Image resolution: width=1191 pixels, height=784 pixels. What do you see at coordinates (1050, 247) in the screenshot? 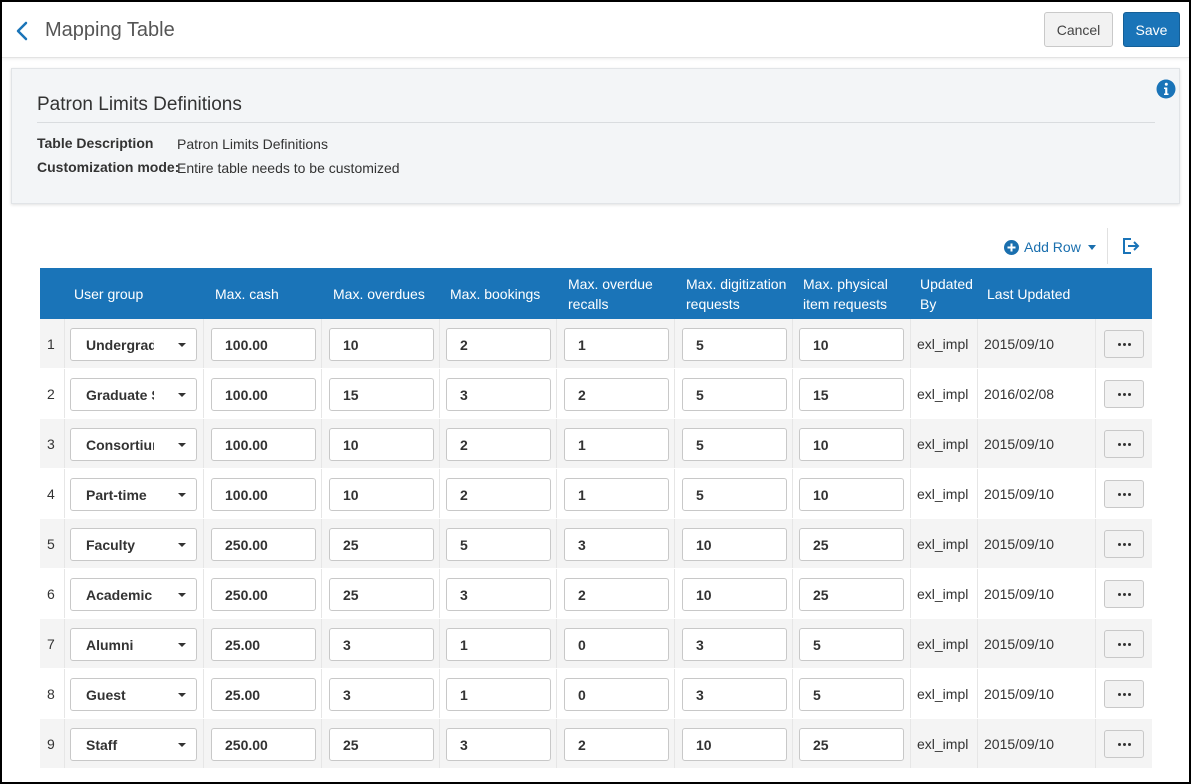
I see `add-row-button: Add Row` at bounding box center [1050, 247].